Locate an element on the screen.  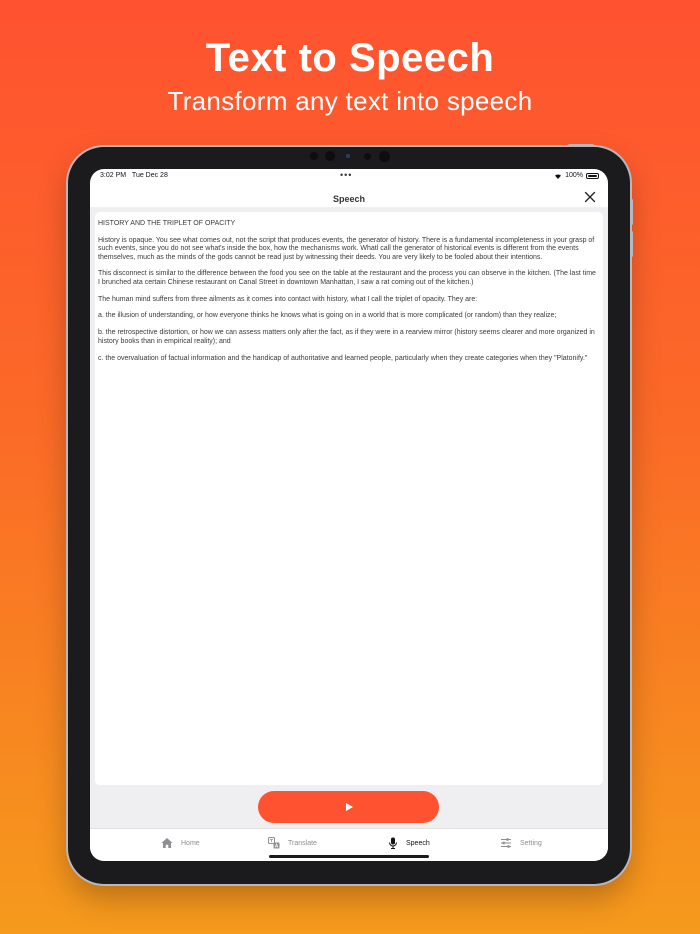
home-indicator is located at coordinates (349, 856).